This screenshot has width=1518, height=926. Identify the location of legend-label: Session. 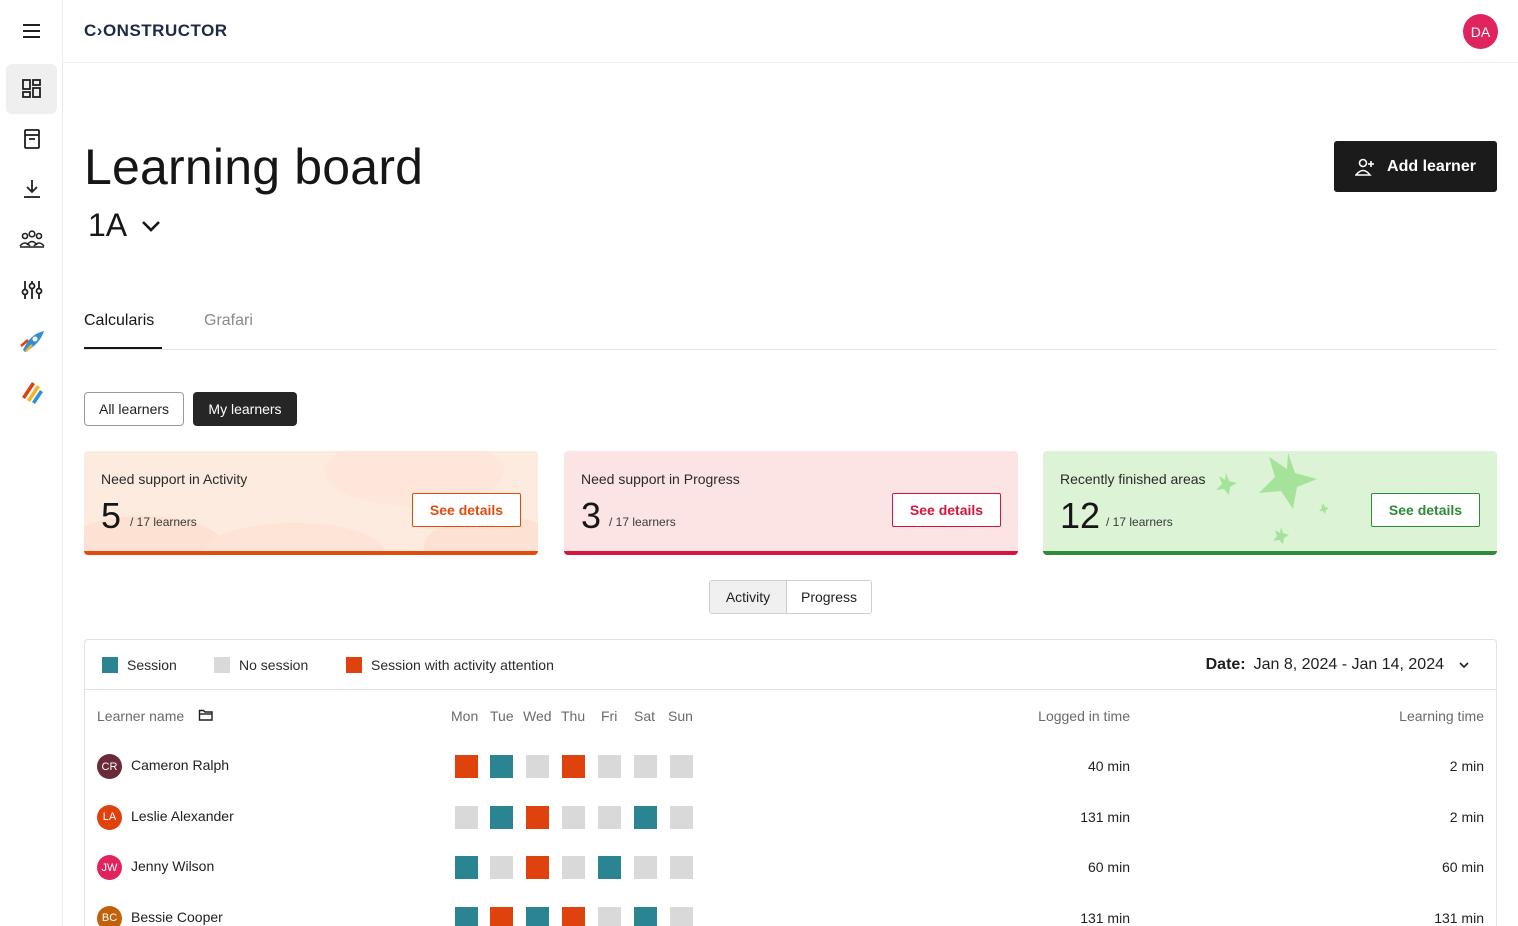
(152, 665).